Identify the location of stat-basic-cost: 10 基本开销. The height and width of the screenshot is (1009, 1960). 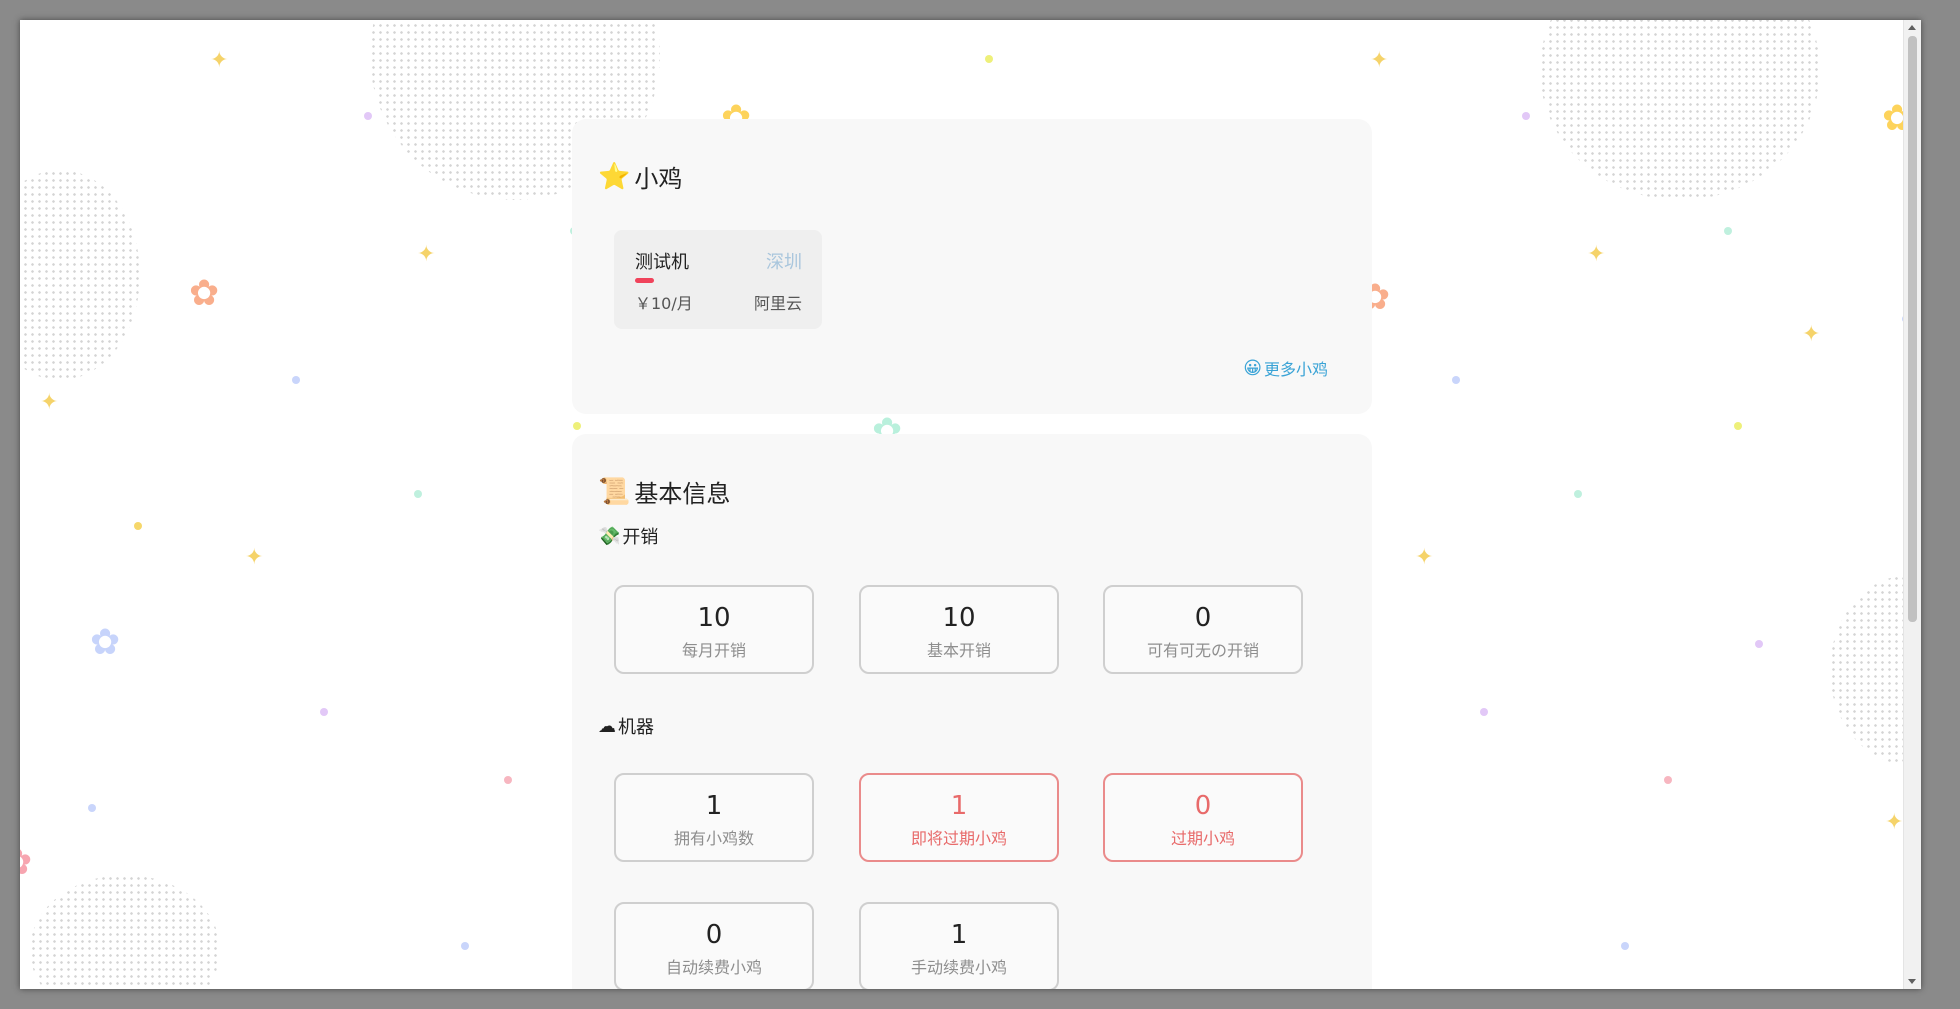
(959, 629).